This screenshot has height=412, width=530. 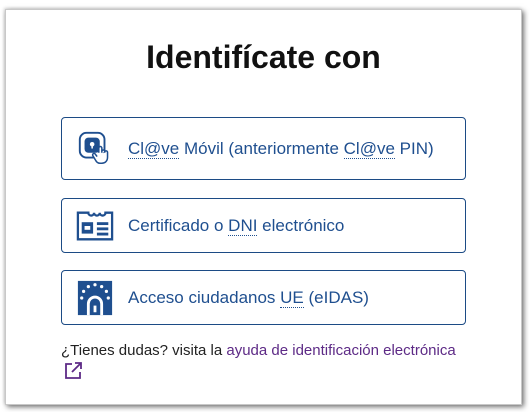 I want to click on external-link-icon, so click(x=73, y=371).